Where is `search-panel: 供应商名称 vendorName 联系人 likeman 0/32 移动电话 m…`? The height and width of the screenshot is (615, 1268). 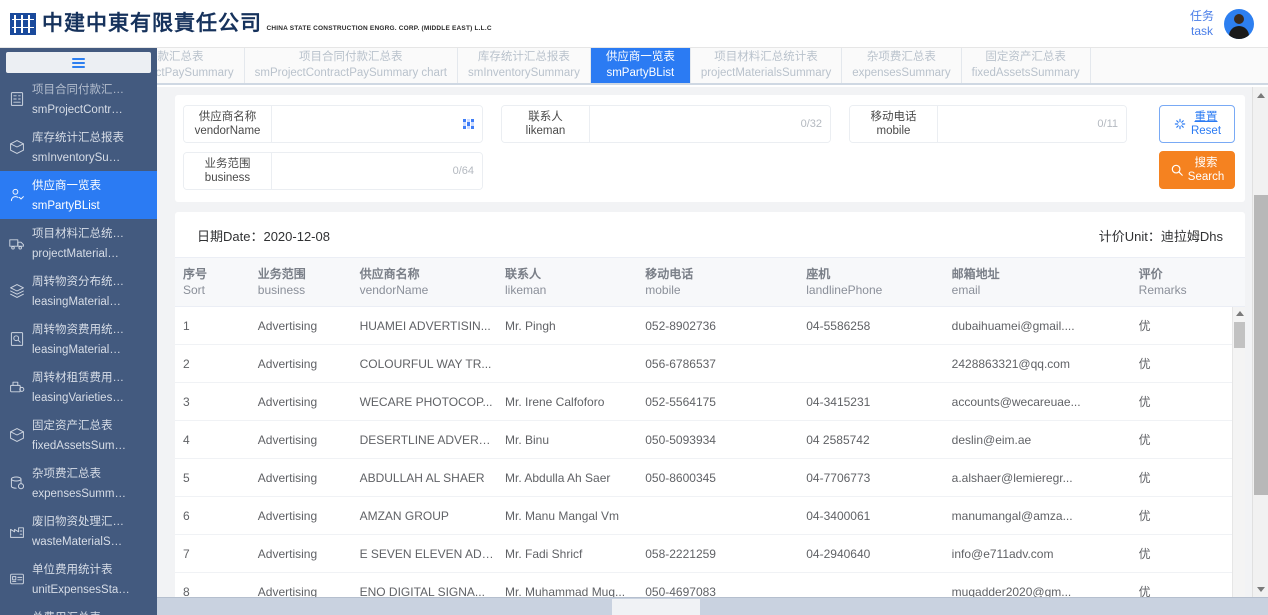
search-panel: 供应商名称 vendorName 联系人 likeman 0/32 移动电话 m… is located at coordinates (710, 148).